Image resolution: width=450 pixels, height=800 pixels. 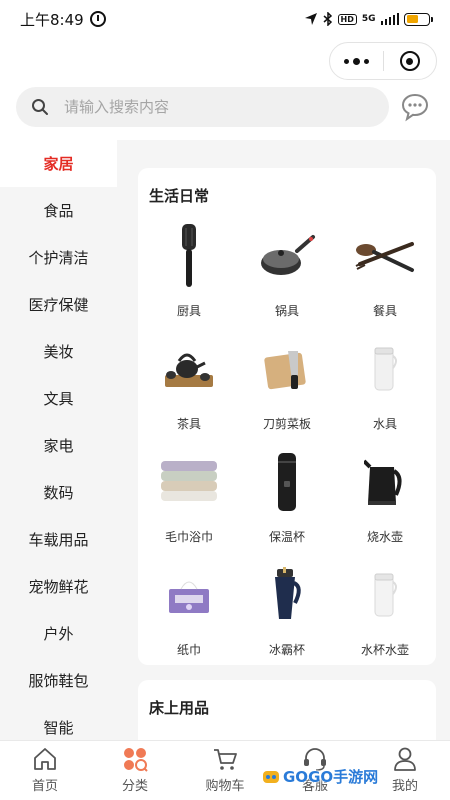 I want to click on bluetooth-icon, so click(x=327, y=19).